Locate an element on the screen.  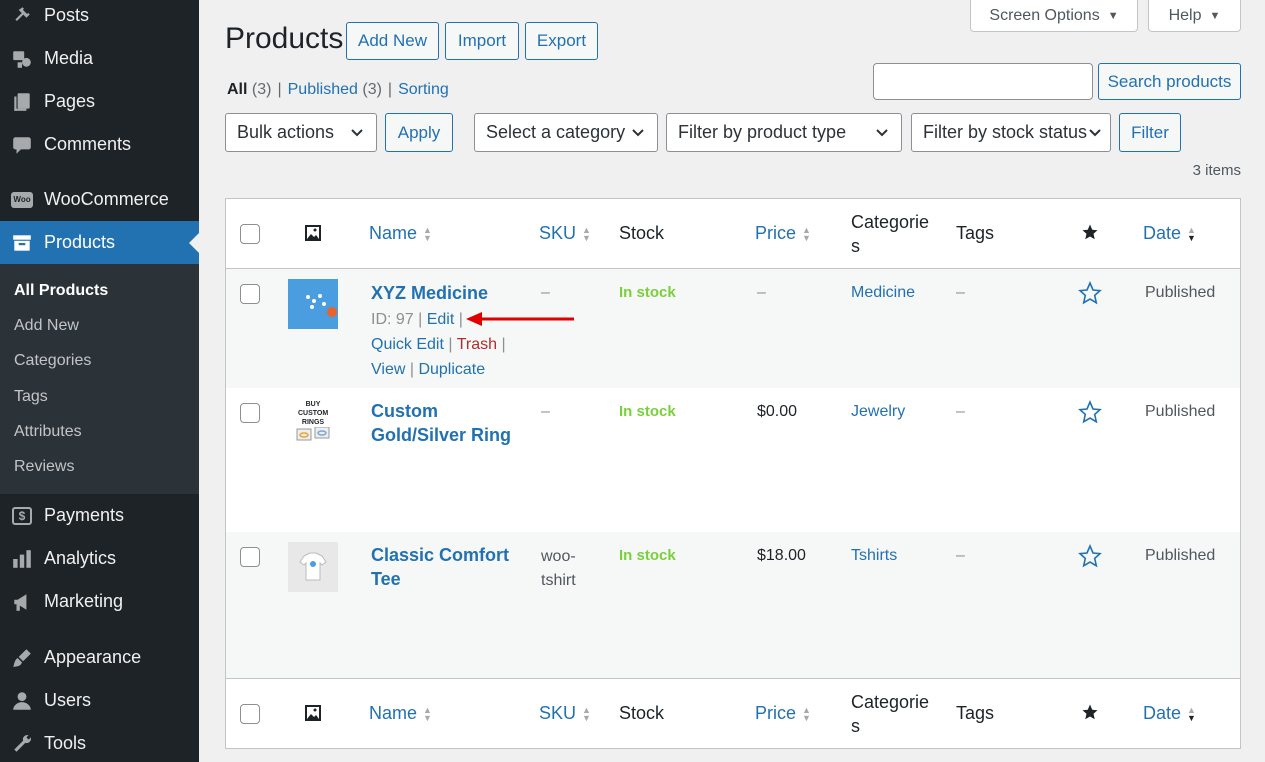
menu-item-analytics: Analytics is located at coordinates (99, 558).